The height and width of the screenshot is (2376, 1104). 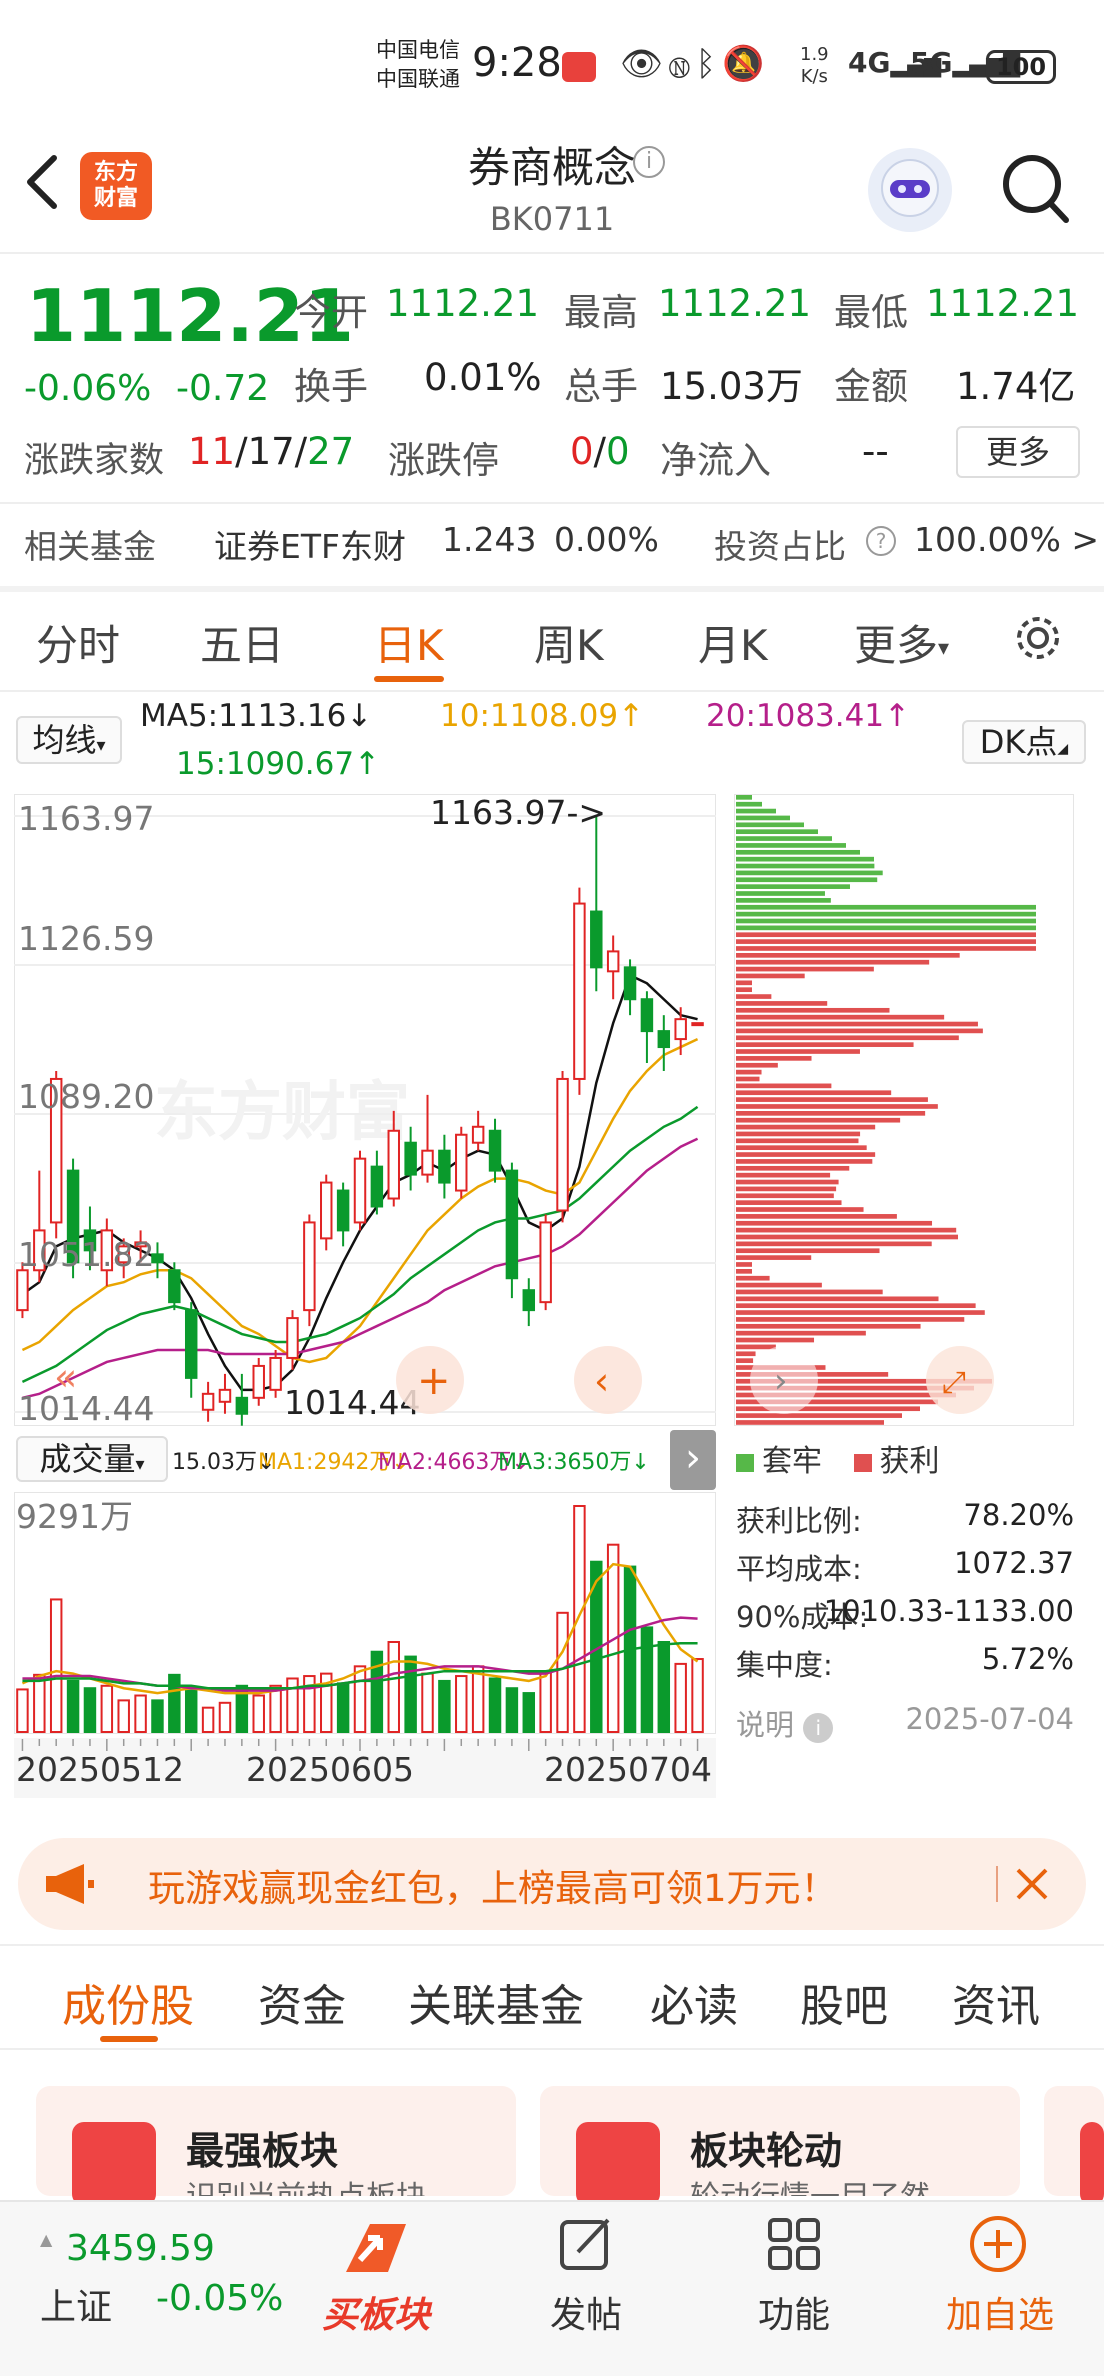 I want to click on turnover-value: 0.01%, so click(x=483, y=377).